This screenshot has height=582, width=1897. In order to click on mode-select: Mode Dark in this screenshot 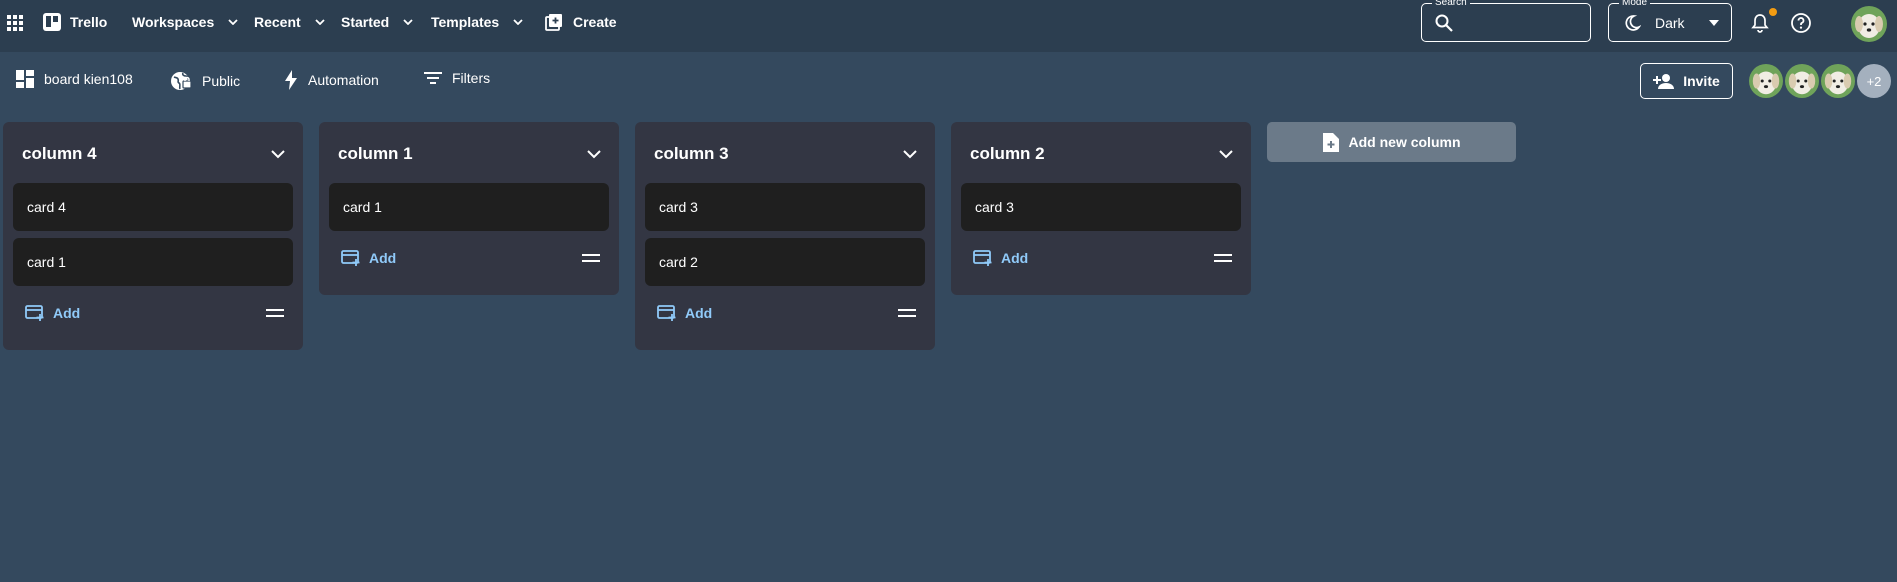, I will do `click(1670, 21)`.